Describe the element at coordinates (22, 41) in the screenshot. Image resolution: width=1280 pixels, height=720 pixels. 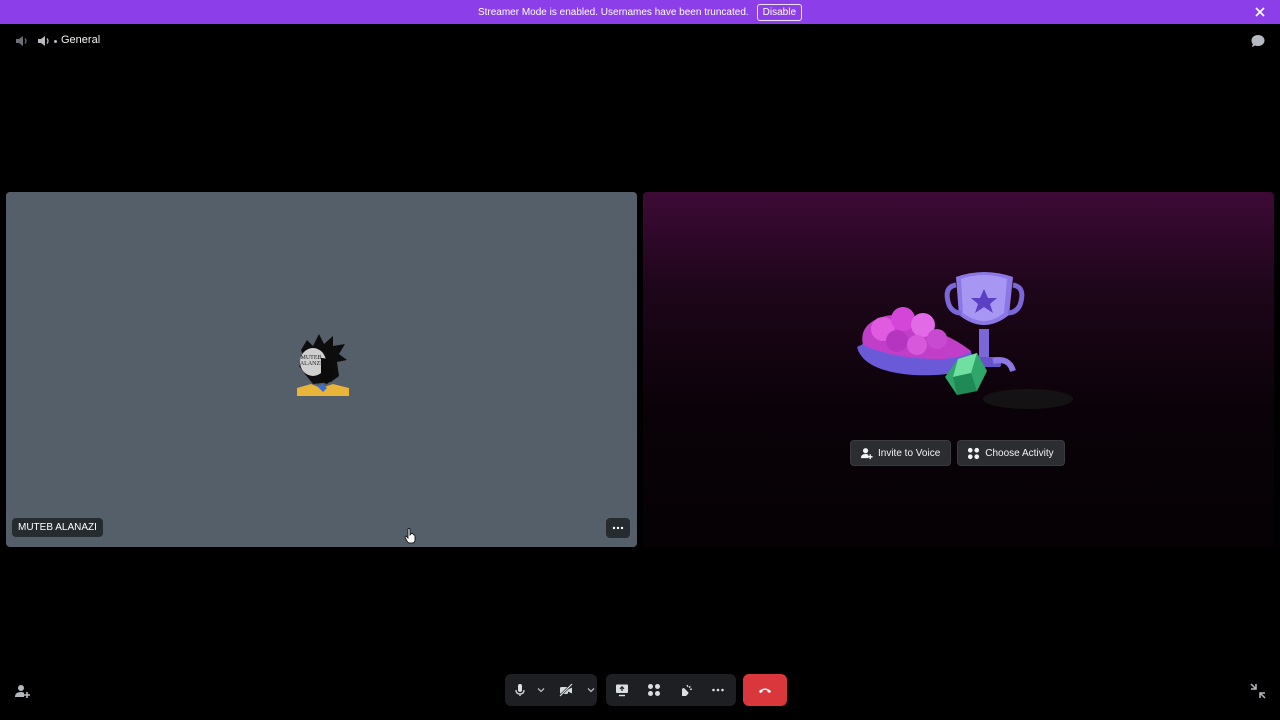
I see `speaker-icon` at that location.